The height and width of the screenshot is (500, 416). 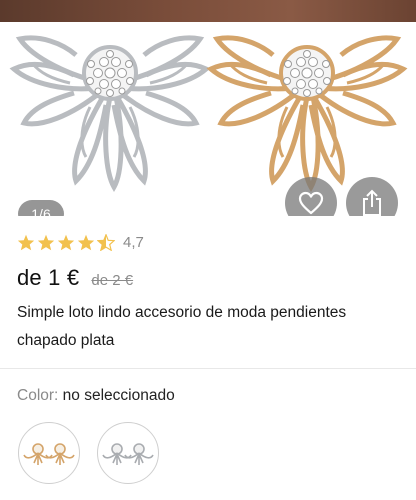 I want to click on half-star-icon, so click(x=106, y=242).